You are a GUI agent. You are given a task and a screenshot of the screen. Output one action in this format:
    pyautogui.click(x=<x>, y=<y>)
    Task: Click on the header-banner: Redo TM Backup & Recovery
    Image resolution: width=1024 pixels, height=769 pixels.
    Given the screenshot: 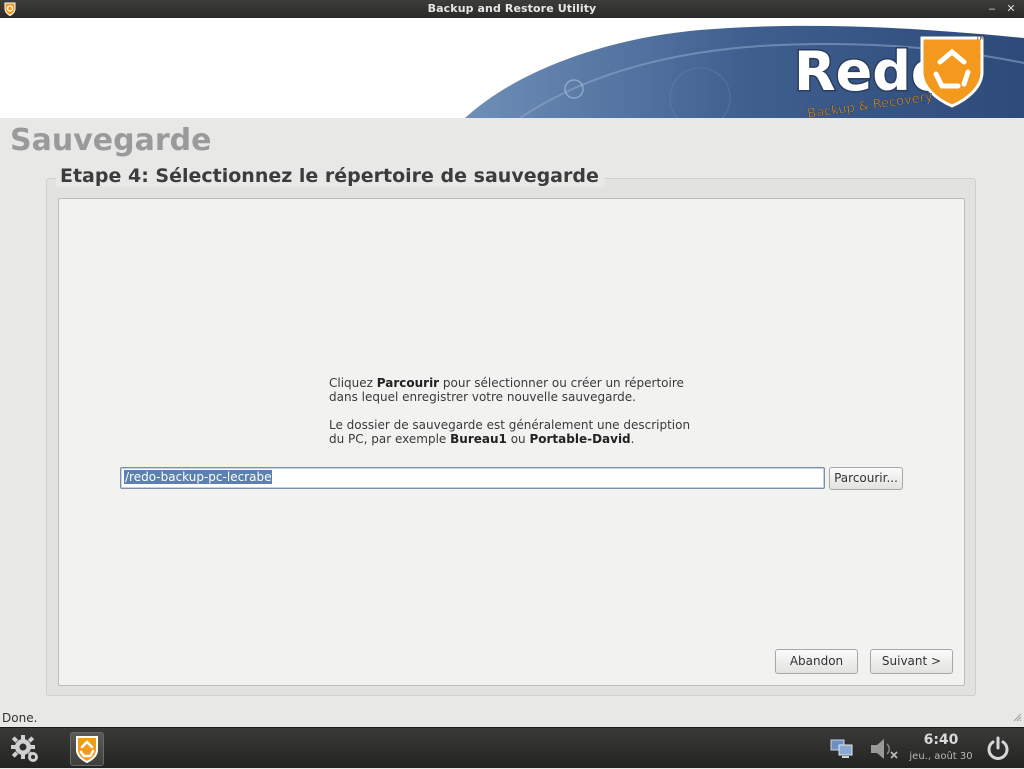 What is the action you would take?
    pyautogui.click(x=512, y=68)
    